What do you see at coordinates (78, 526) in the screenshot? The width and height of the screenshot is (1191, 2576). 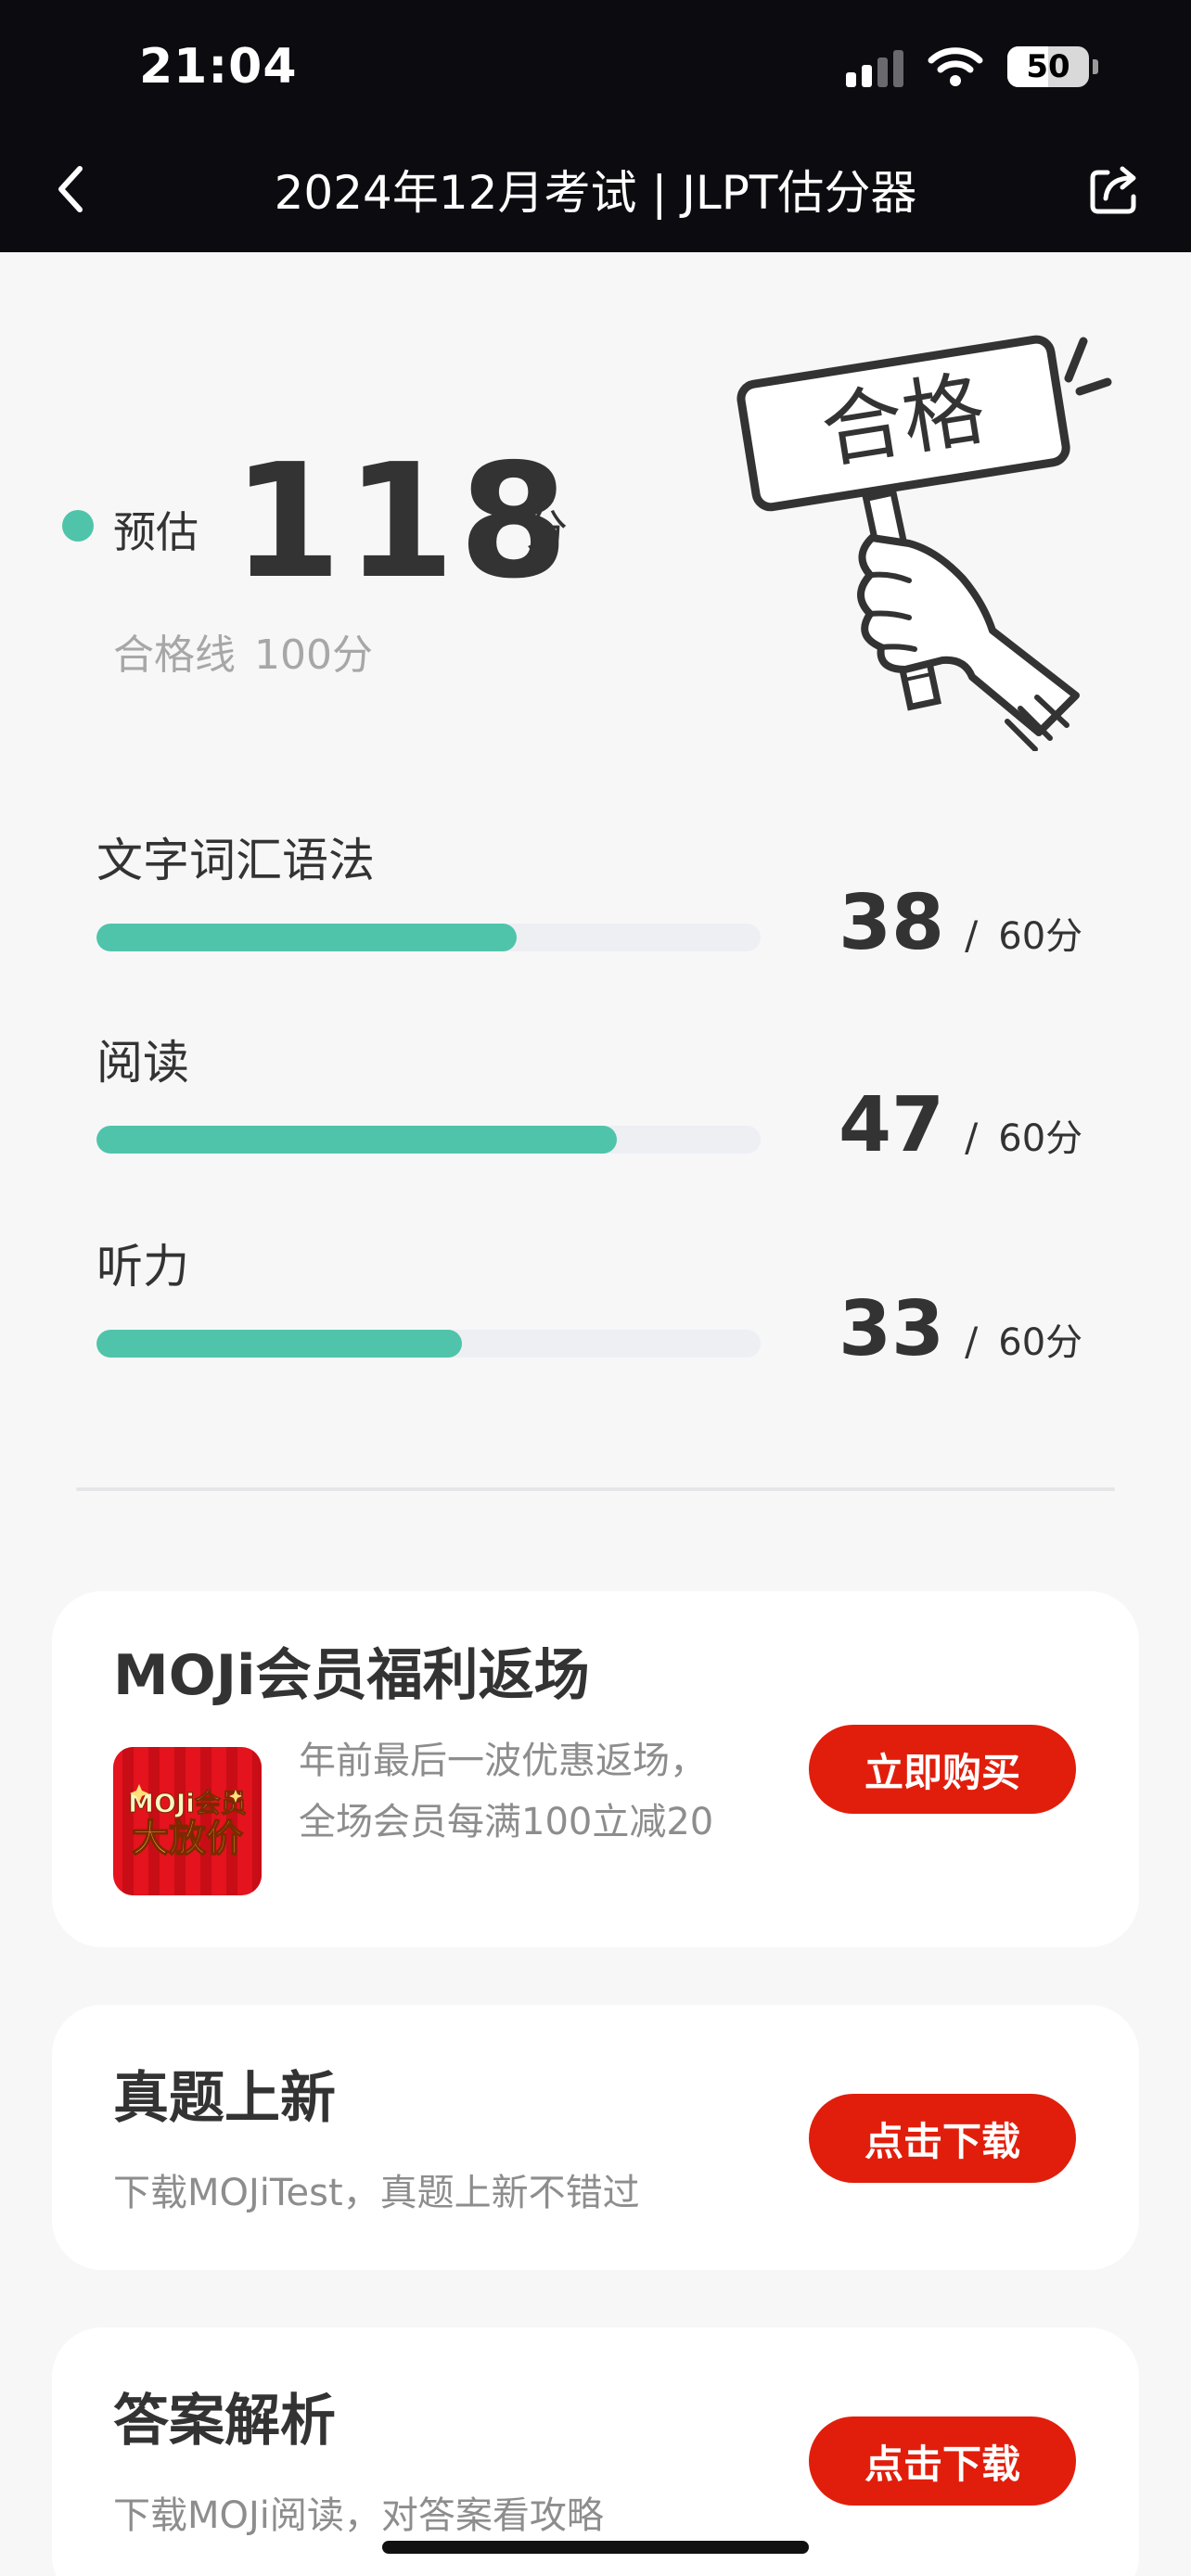 I see `score-dot` at bounding box center [78, 526].